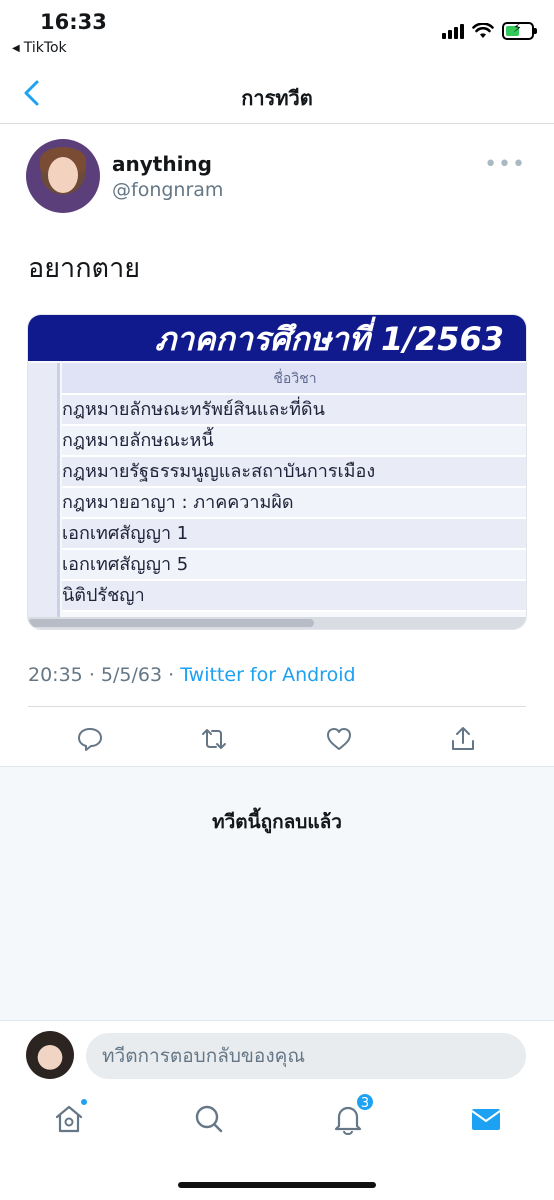 This screenshot has height=1200, width=554. Describe the element at coordinates (277, 1185) in the screenshot. I see `home-indicator` at that location.